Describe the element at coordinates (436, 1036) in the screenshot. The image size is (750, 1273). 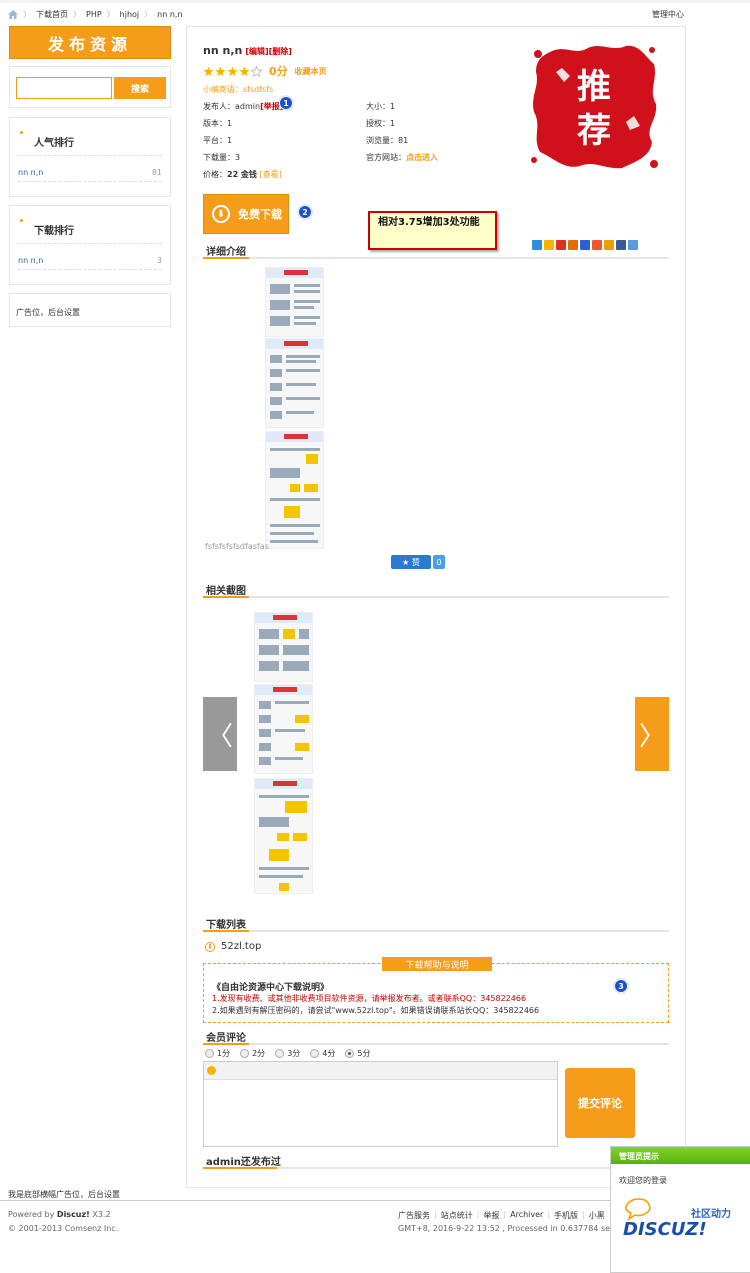
I see `comments-section-header: 会员评论` at that location.